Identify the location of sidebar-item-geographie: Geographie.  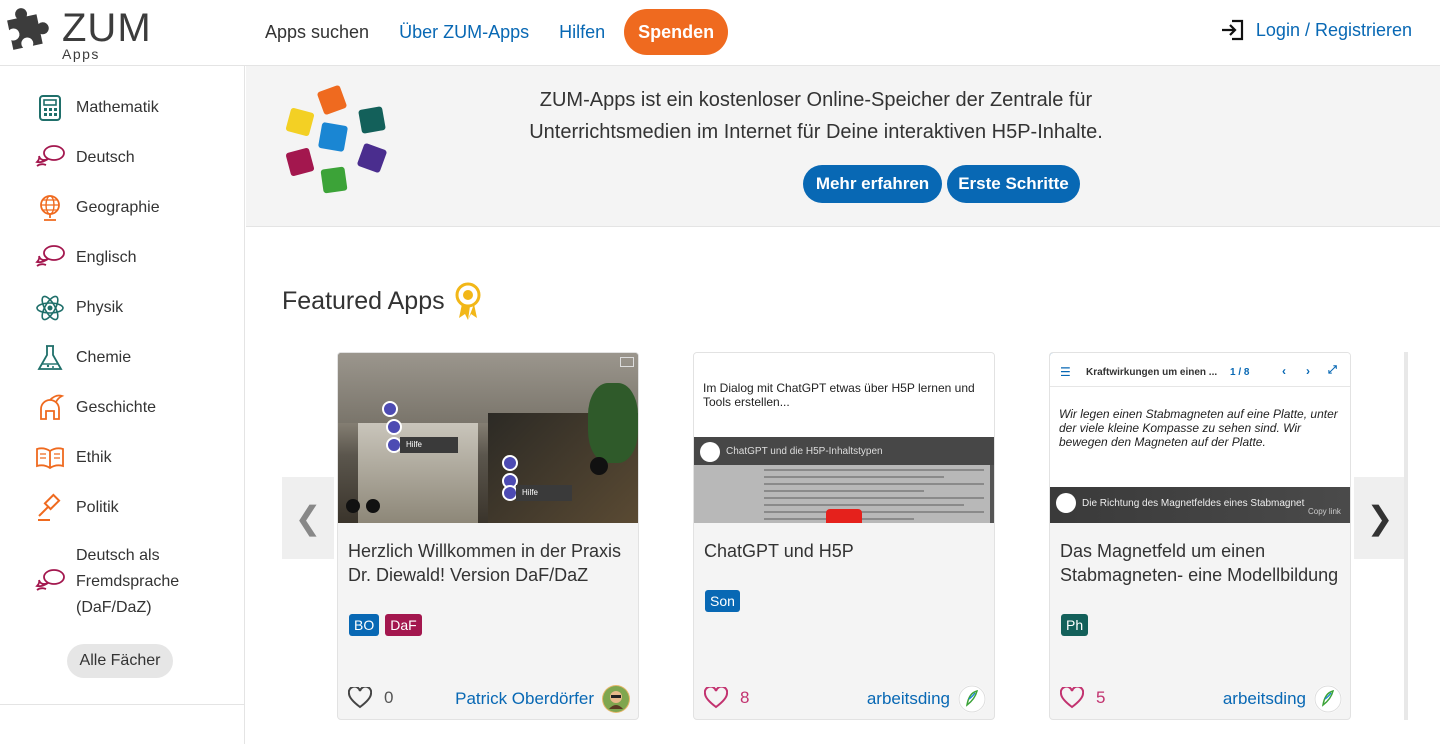
(97, 208).